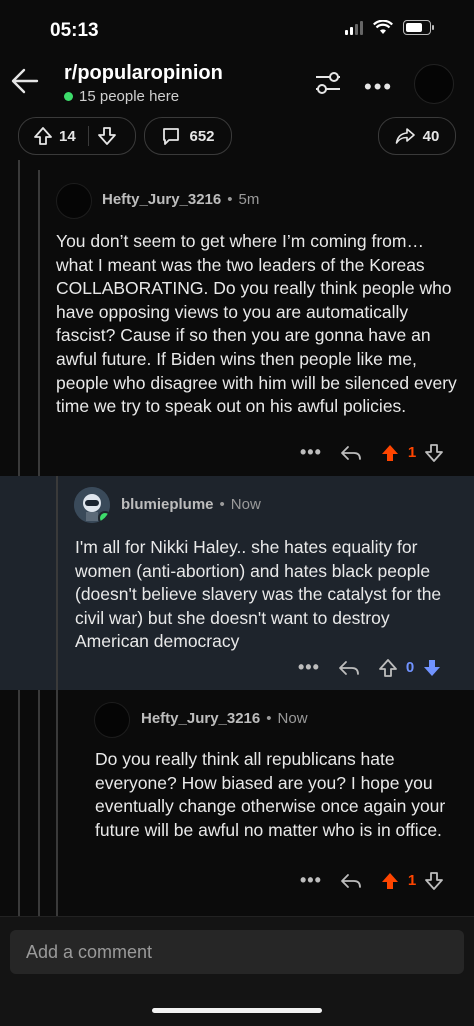 The image size is (474, 1026). What do you see at coordinates (410, 667) in the screenshot?
I see `comment-score: 0` at bounding box center [410, 667].